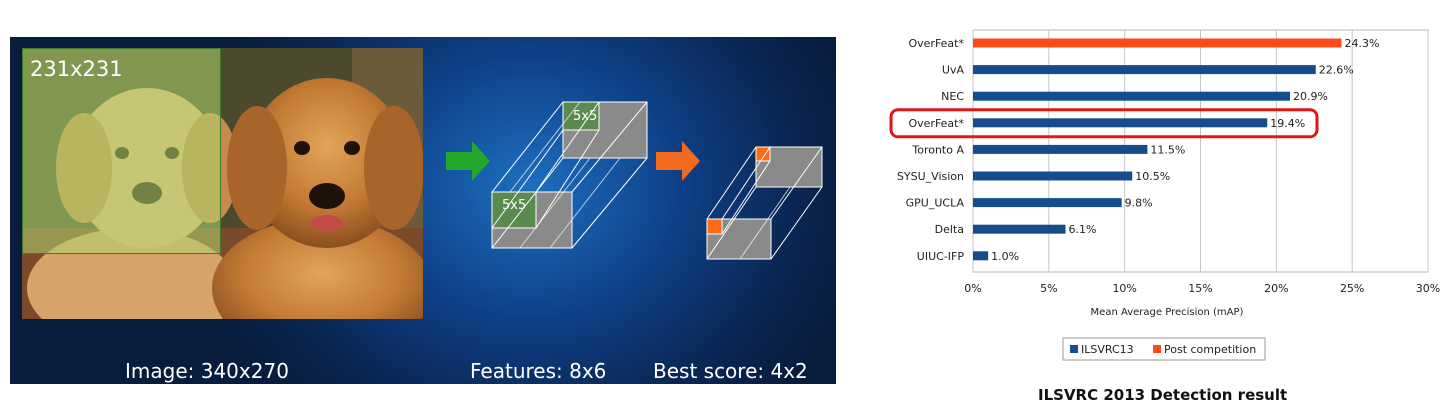 Image resolution: width=1452 pixels, height=413 pixels. Describe the element at coordinates (468, 161) in the screenshot. I see `green-arrow-icon` at that location.